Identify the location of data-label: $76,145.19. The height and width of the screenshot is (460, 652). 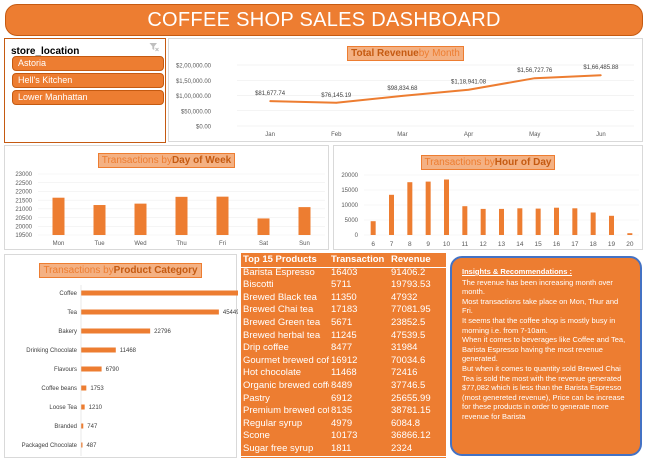
(336, 96).